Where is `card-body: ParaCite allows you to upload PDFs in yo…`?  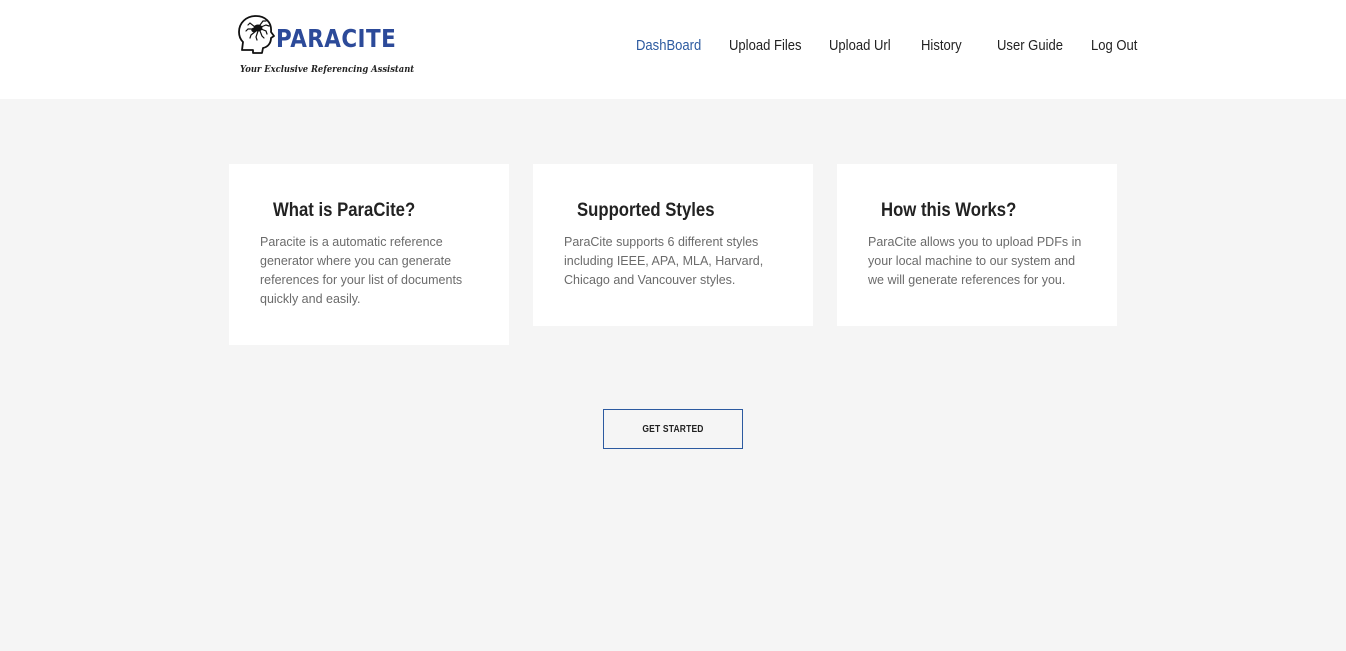
card-body: ParaCite allows you to upload PDFs in yo… is located at coordinates (975, 261).